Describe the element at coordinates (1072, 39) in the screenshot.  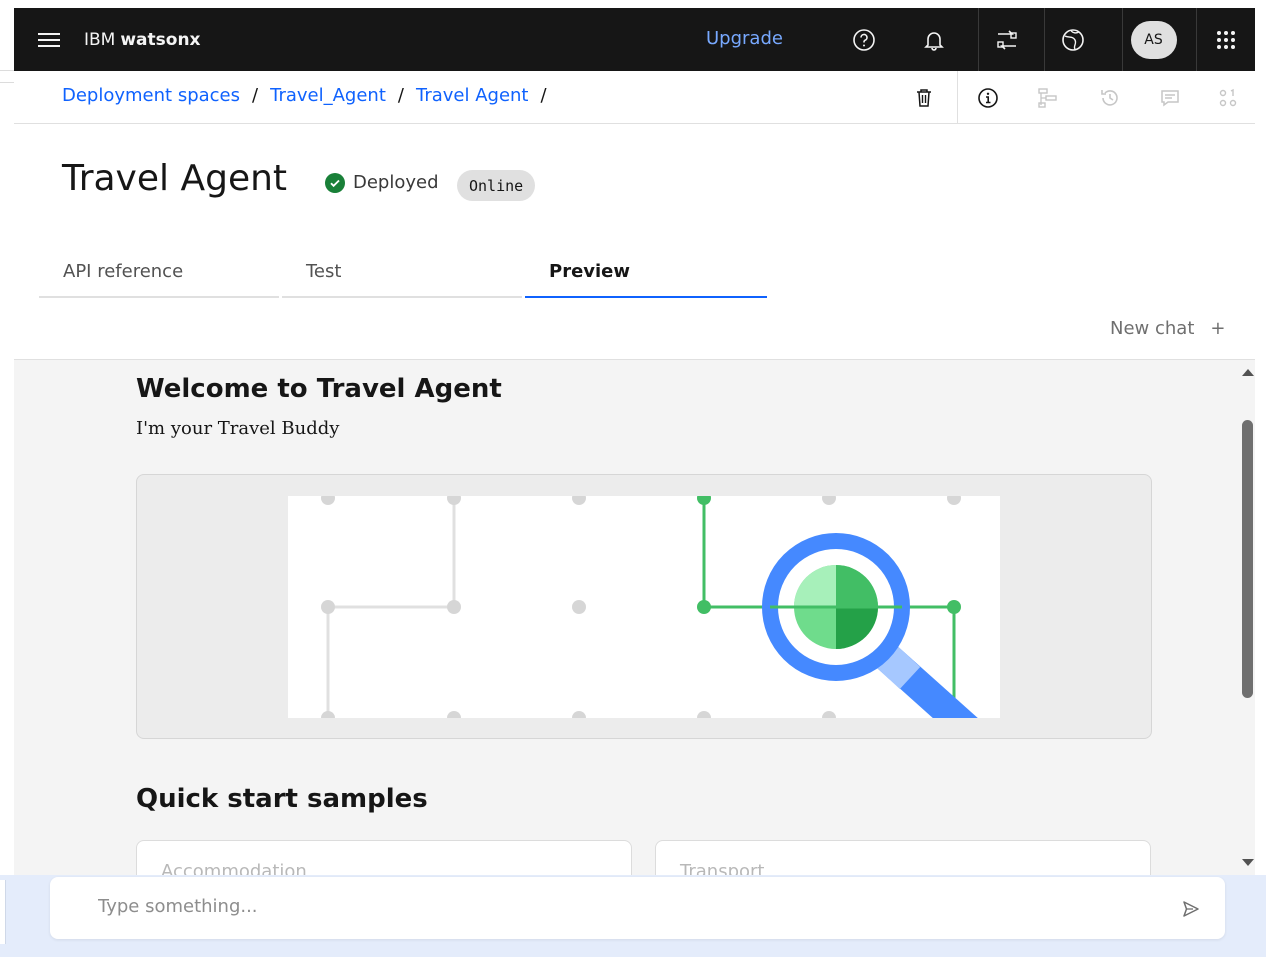
I see `global-icon` at that location.